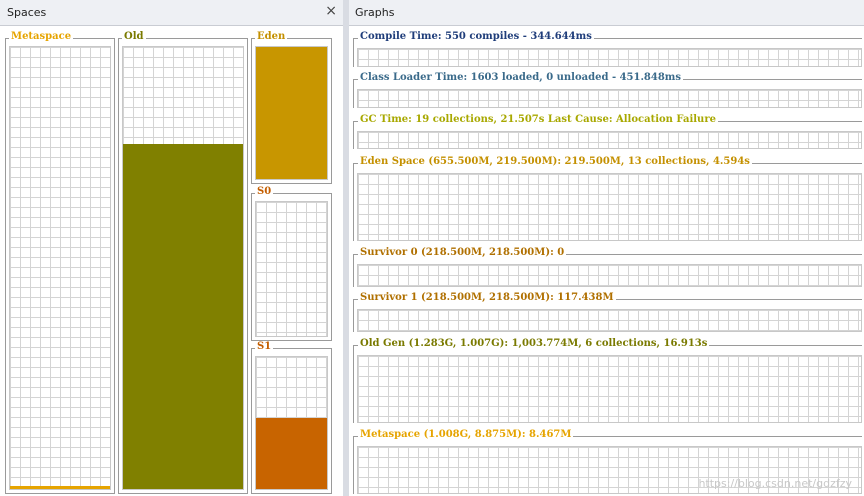 The height and width of the screenshot is (496, 864). What do you see at coordinates (171, 13) in the screenshot?
I see `spaces-panel-header: Spaces ×` at bounding box center [171, 13].